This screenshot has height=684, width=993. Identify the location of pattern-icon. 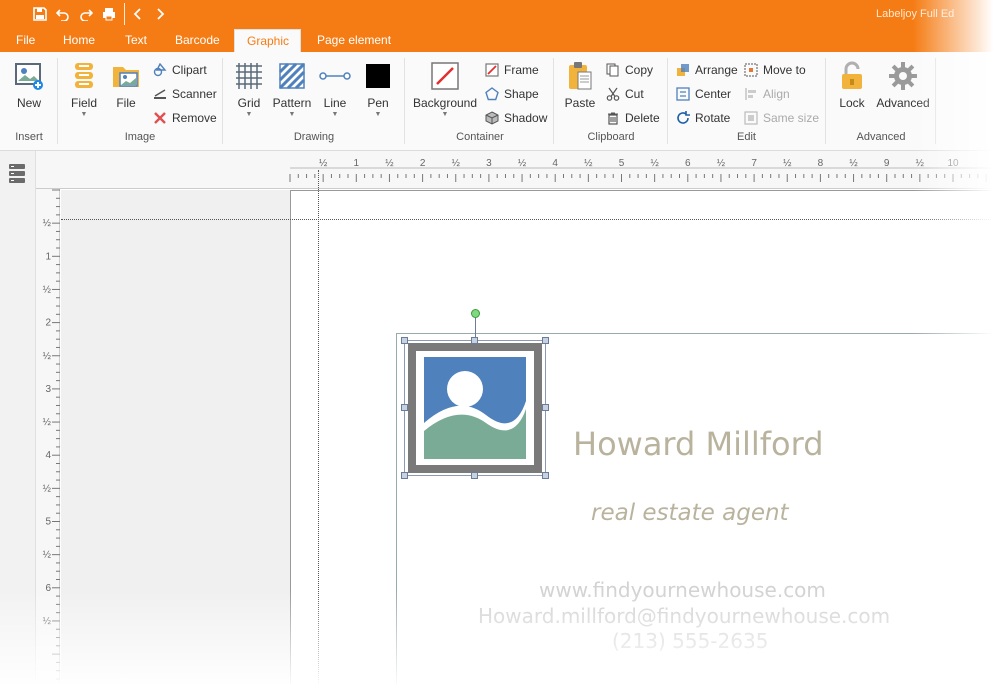
(292, 76).